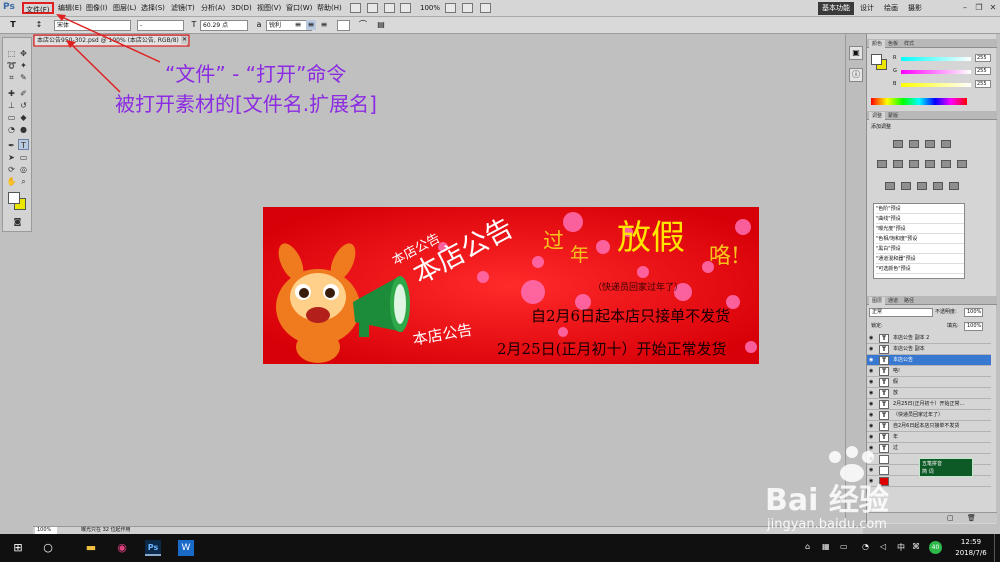  What do you see at coordinates (23, 144) in the screenshot?
I see `type-tool-icon: T` at bounding box center [23, 144].